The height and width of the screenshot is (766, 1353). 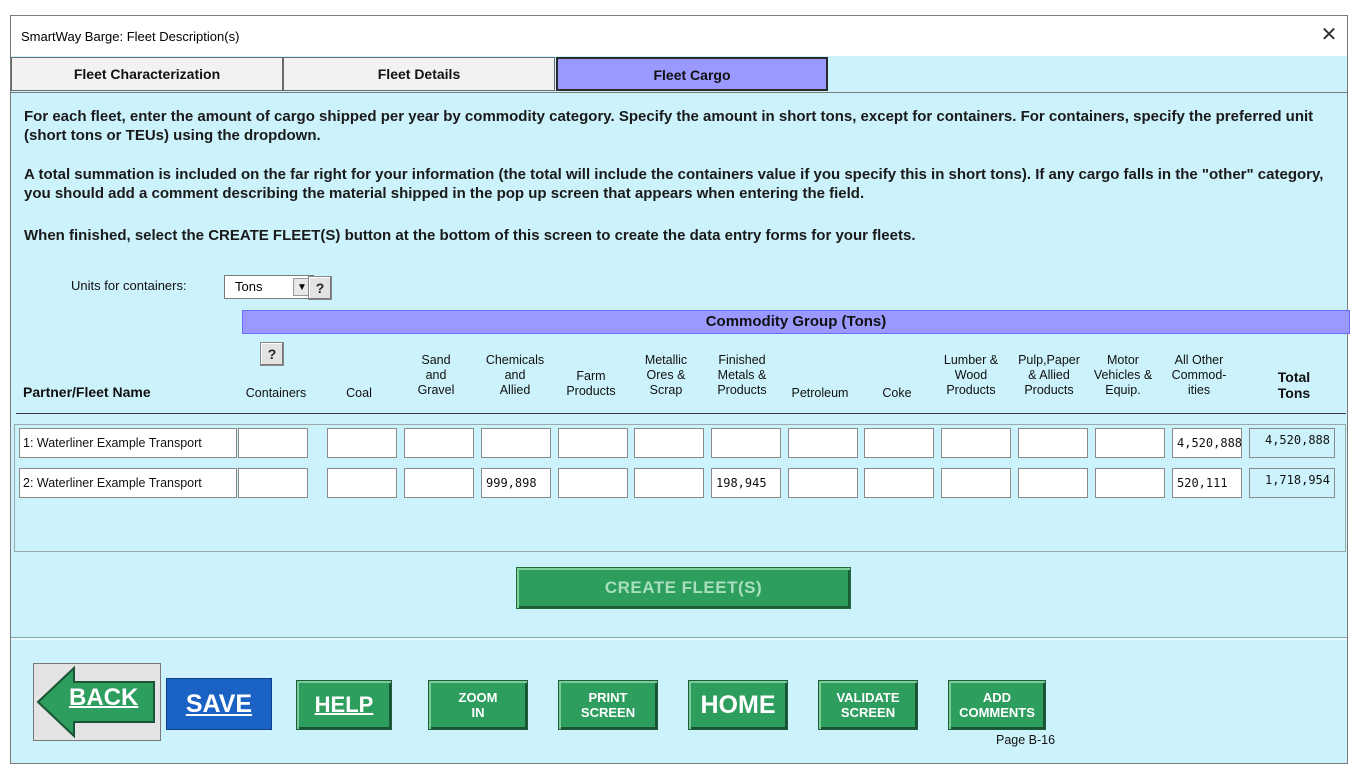 What do you see at coordinates (1049, 375) in the screenshot?
I see `col-pulp-paper: Pulp,Paper & Allied Products` at bounding box center [1049, 375].